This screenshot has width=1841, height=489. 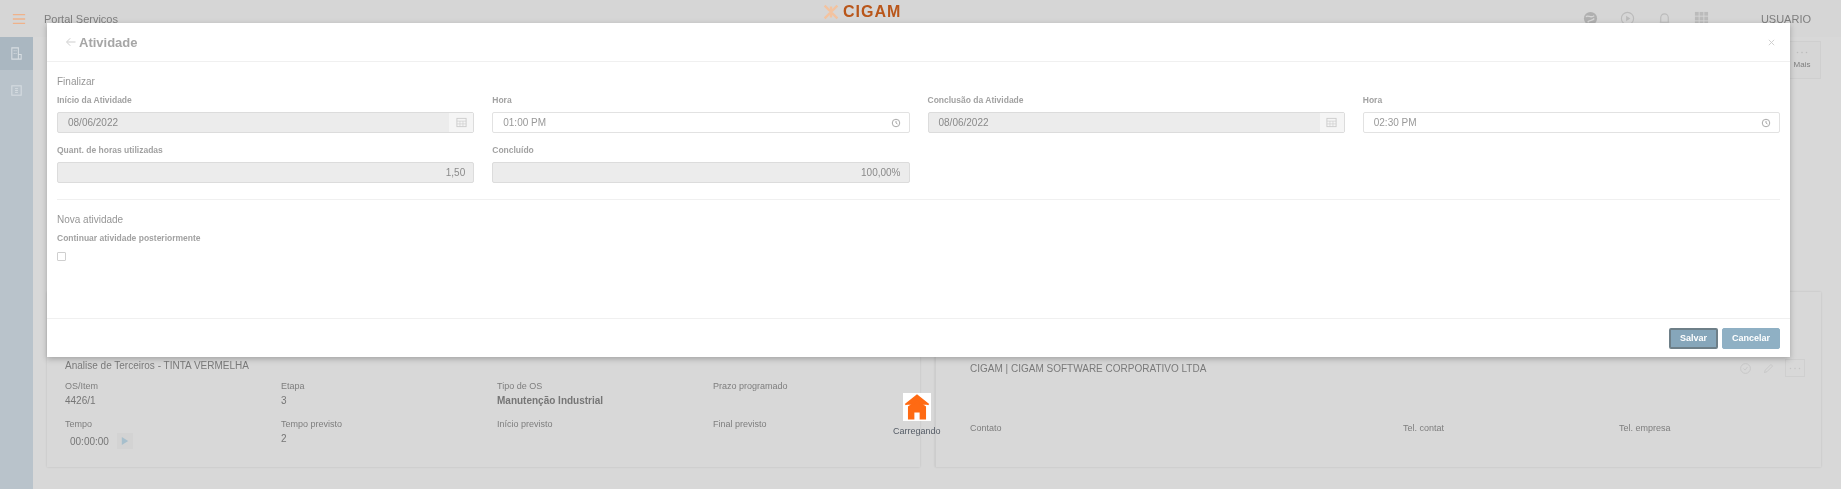 What do you see at coordinates (1771, 42) in the screenshot?
I see `close-icon` at bounding box center [1771, 42].